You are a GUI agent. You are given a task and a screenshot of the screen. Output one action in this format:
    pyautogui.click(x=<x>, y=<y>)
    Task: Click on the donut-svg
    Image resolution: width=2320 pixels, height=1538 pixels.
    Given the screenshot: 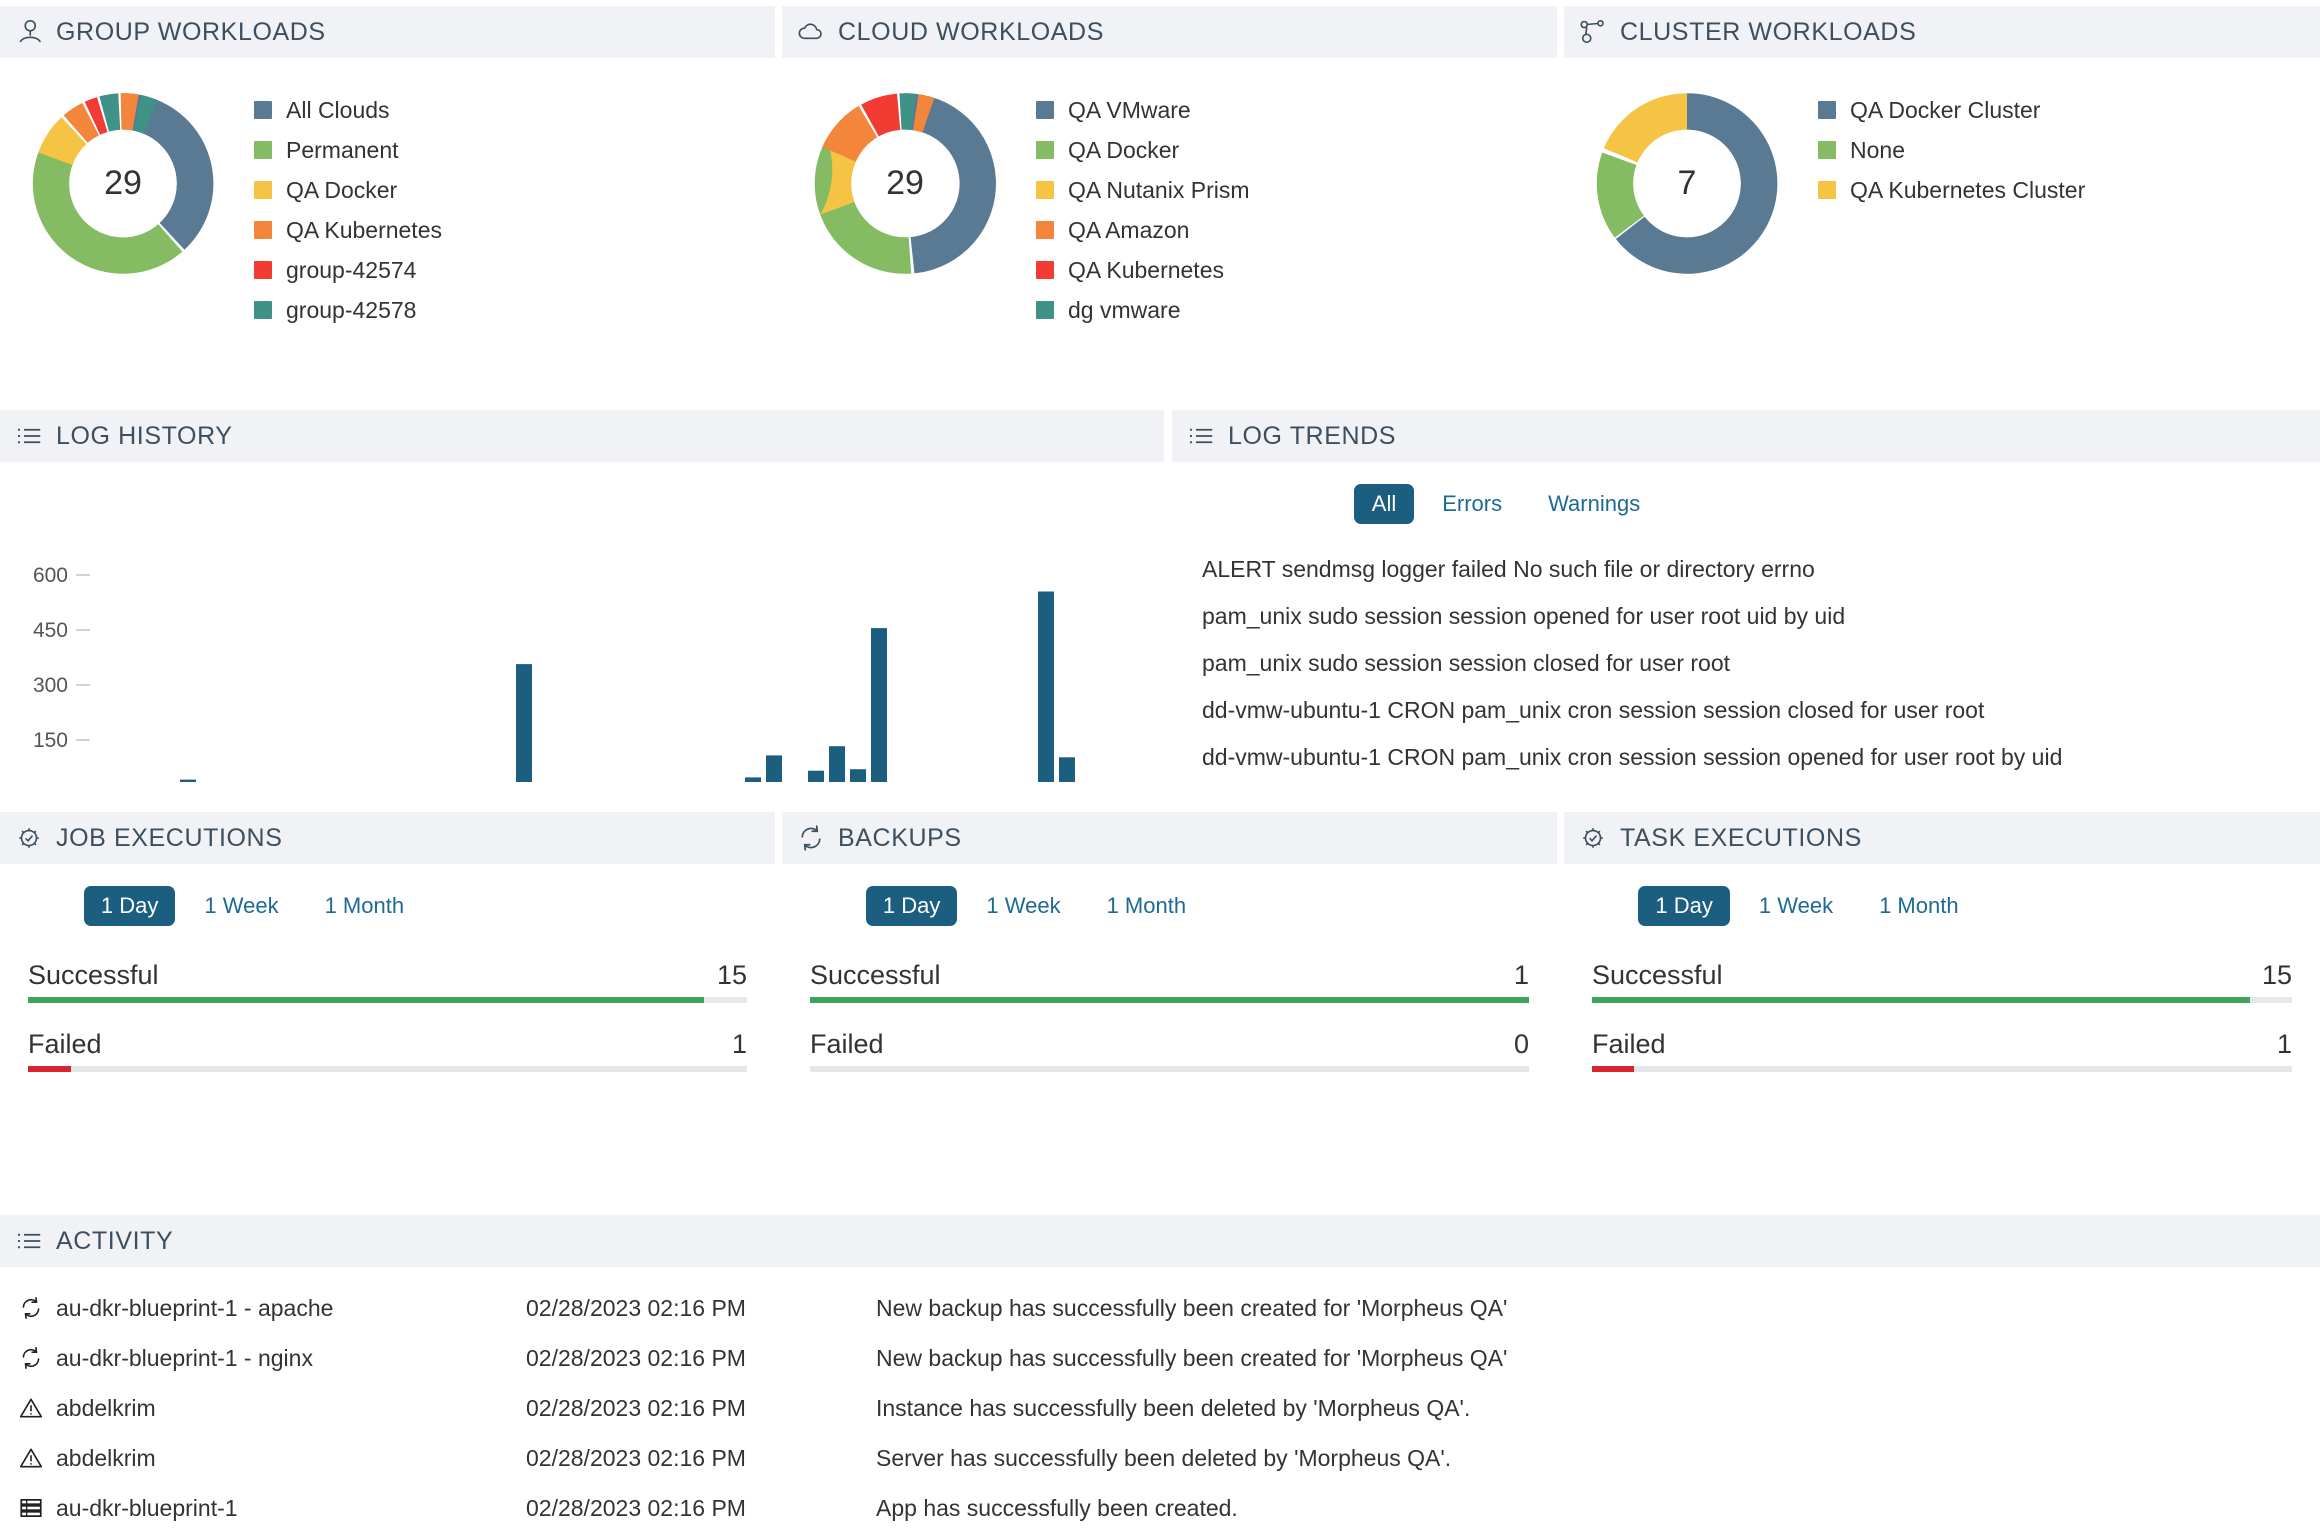 What is the action you would take?
    pyautogui.click(x=123, y=183)
    